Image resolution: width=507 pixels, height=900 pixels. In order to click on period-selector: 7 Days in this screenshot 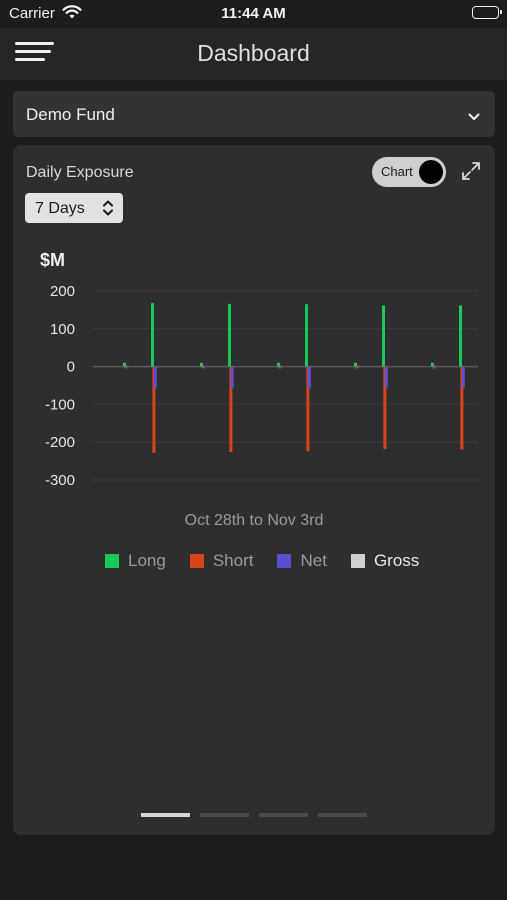, I will do `click(74, 208)`.